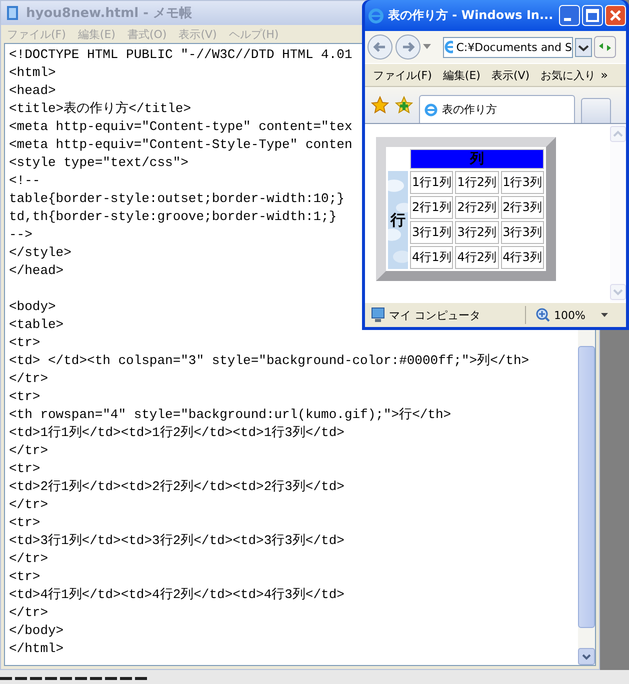  Describe the element at coordinates (230, 415) in the screenshot. I see `code-line: <th rowspan="4" style="background:url(kumo.gif);">行</th>` at that location.